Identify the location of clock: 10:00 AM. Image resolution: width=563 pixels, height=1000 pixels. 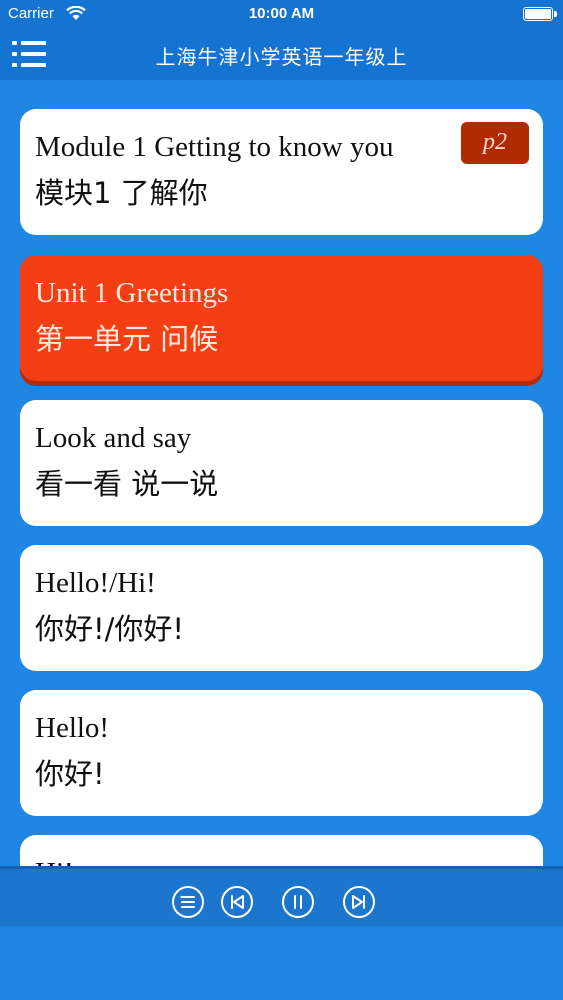
(281, 13).